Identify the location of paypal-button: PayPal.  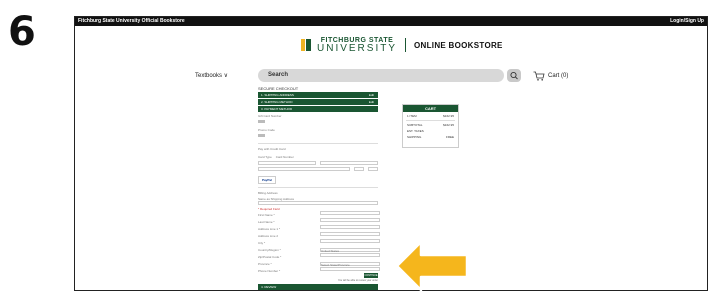
(267, 180).